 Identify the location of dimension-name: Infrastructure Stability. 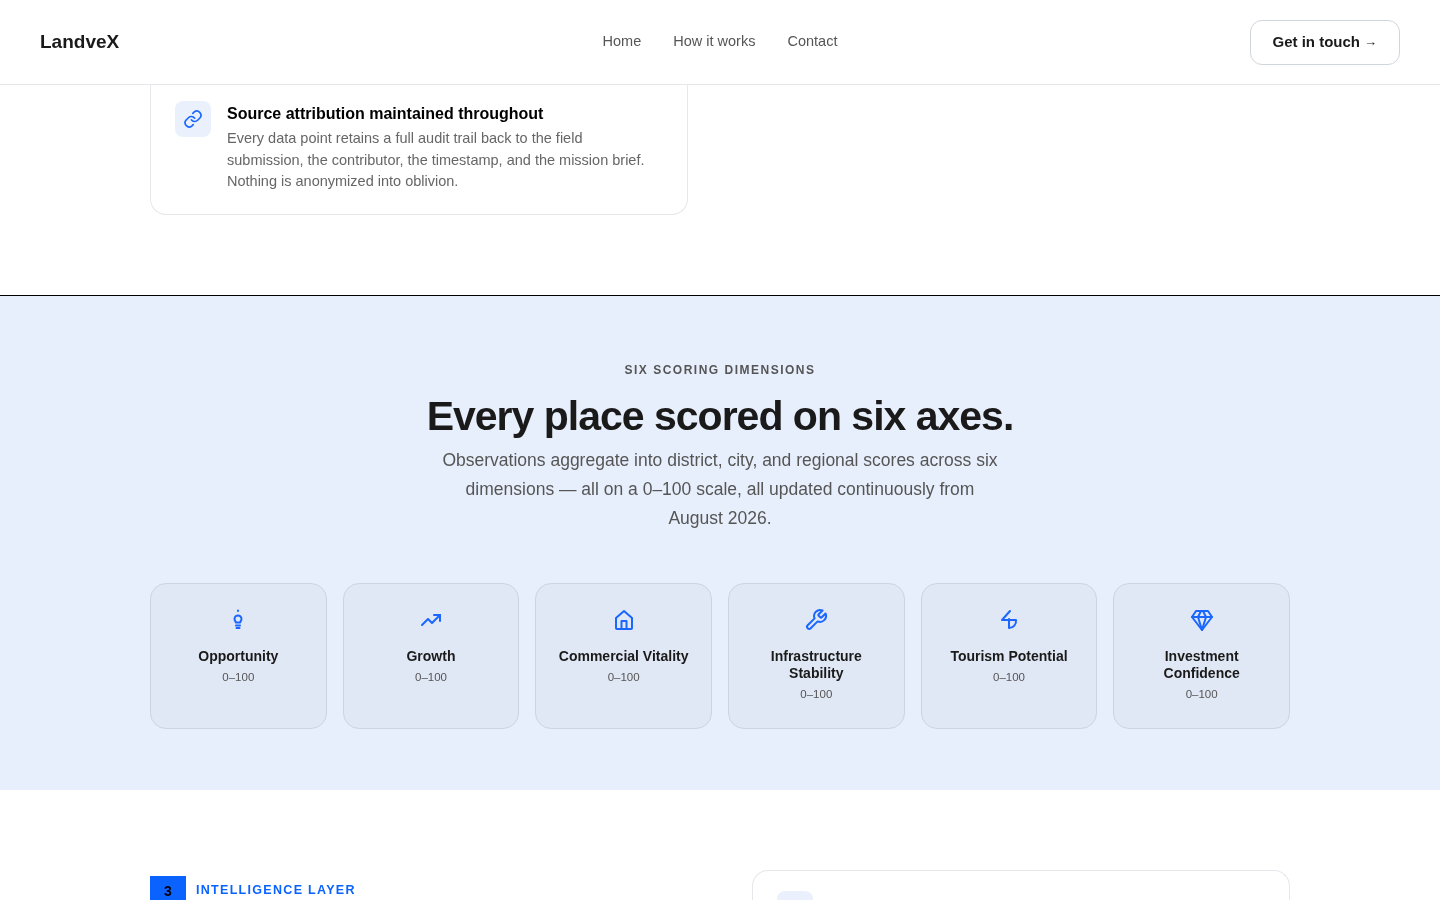
(816, 665).